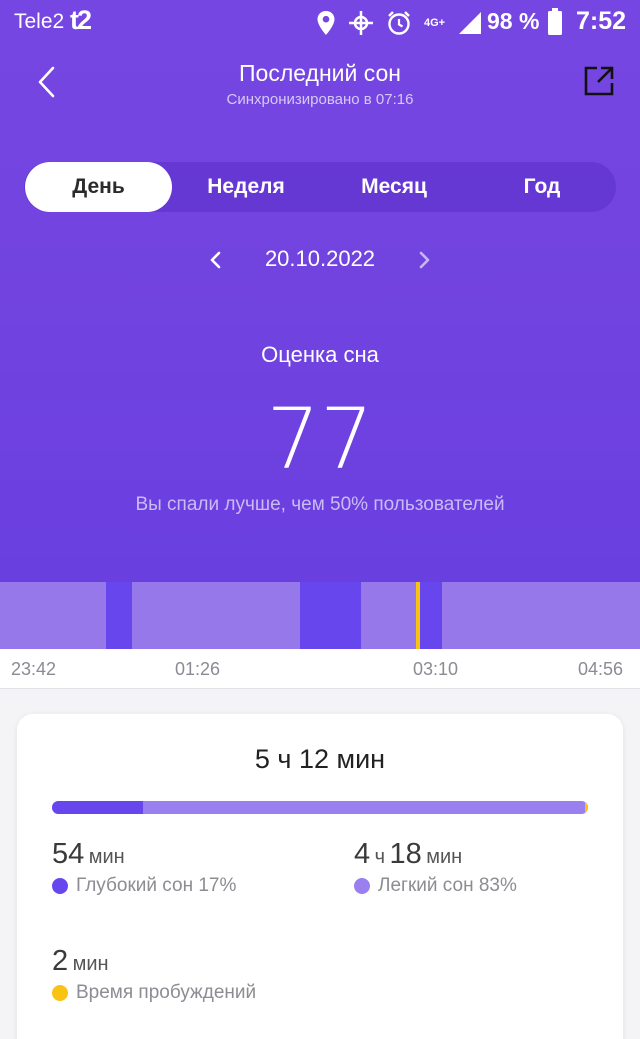 The width and height of the screenshot is (640, 1039). I want to click on page-title: Последний сон, so click(320, 73).